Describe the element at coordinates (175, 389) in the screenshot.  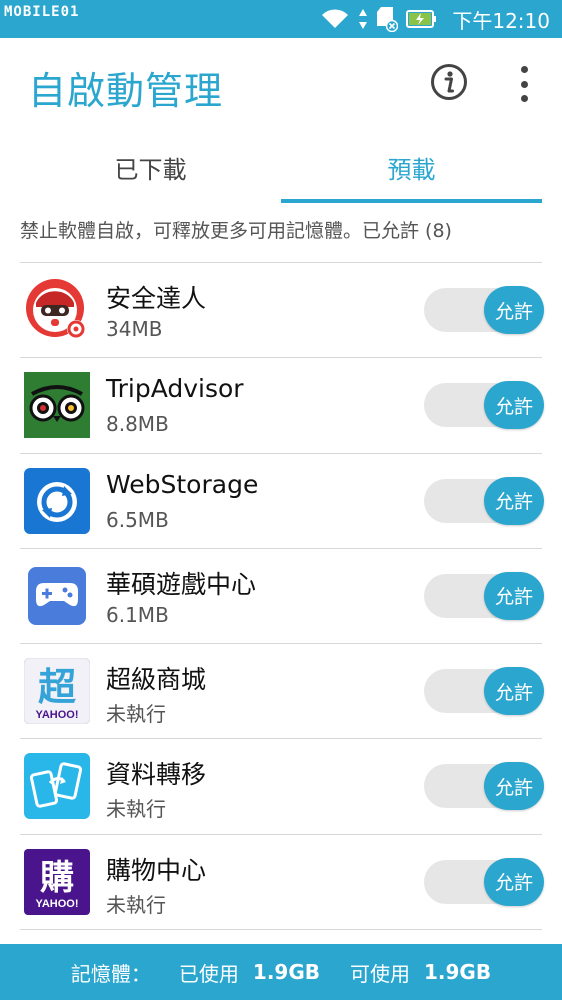
I see `app-name: TripAdvisor` at that location.